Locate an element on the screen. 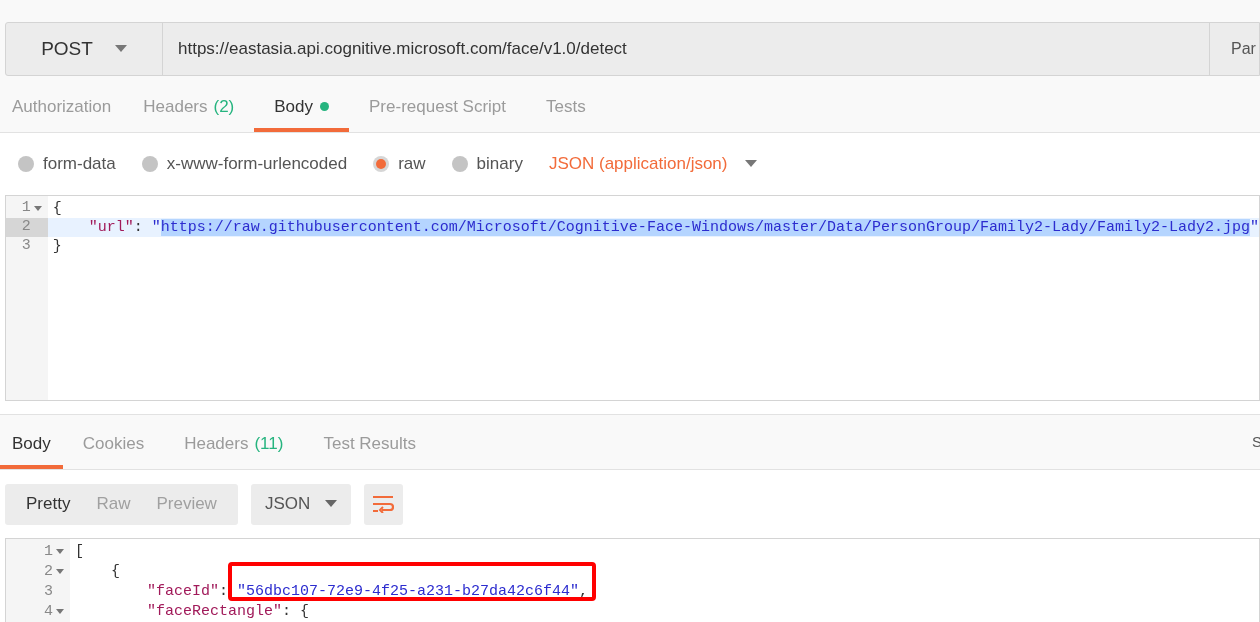  radio-option: raw is located at coordinates (399, 164).